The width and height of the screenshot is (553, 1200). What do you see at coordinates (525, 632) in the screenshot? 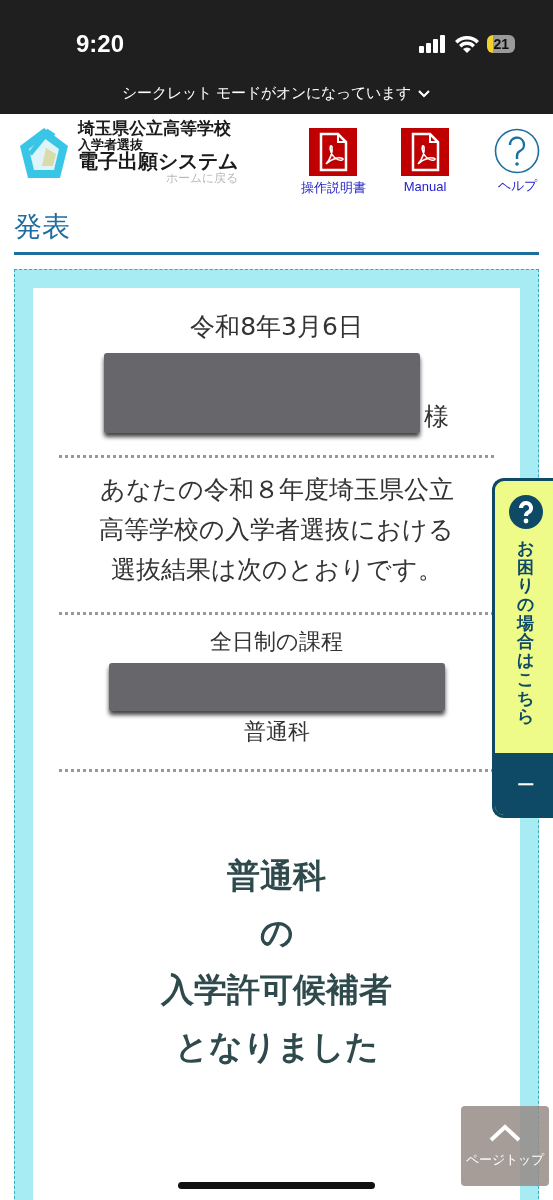
I see `help-tab-label: お困りの場合はこちら` at bounding box center [525, 632].